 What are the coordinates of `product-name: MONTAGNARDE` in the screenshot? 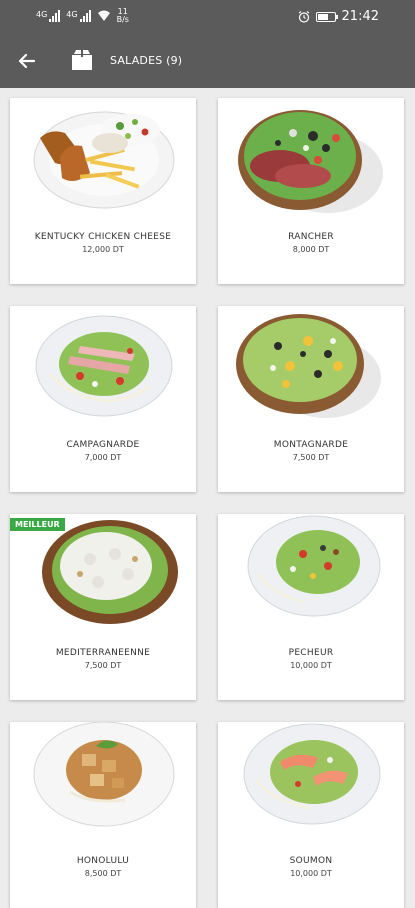 It's located at (311, 445).